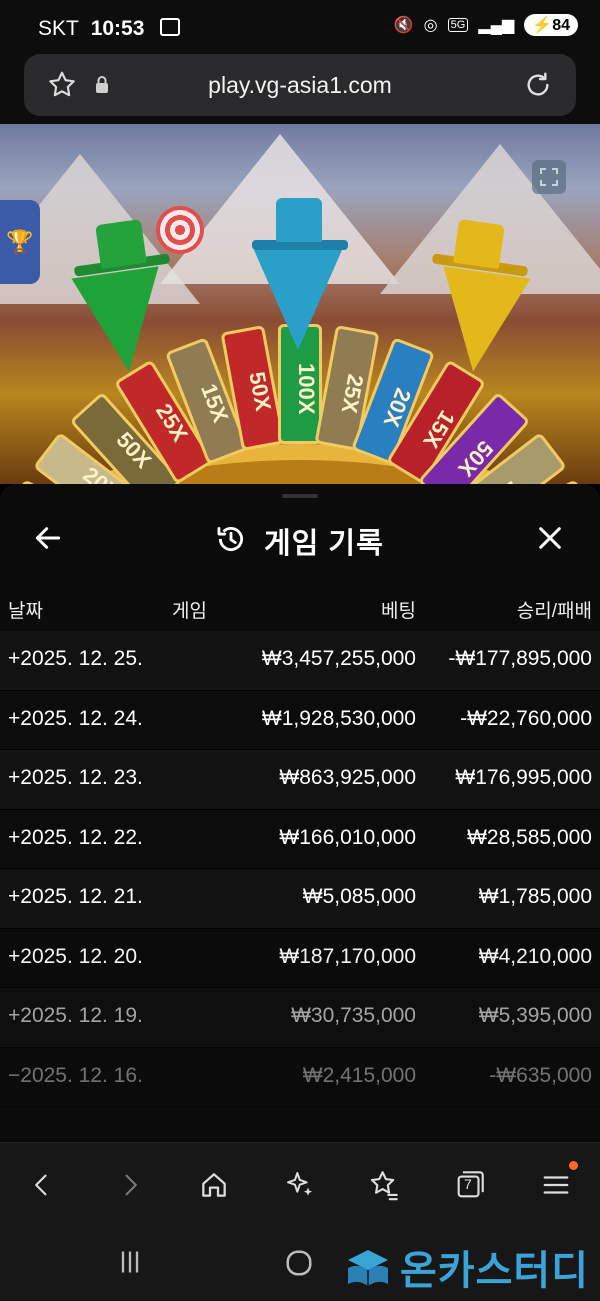  What do you see at coordinates (324, 544) in the screenshot?
I see `panel-title: 게임 기록` at bounding box center [324, 544].